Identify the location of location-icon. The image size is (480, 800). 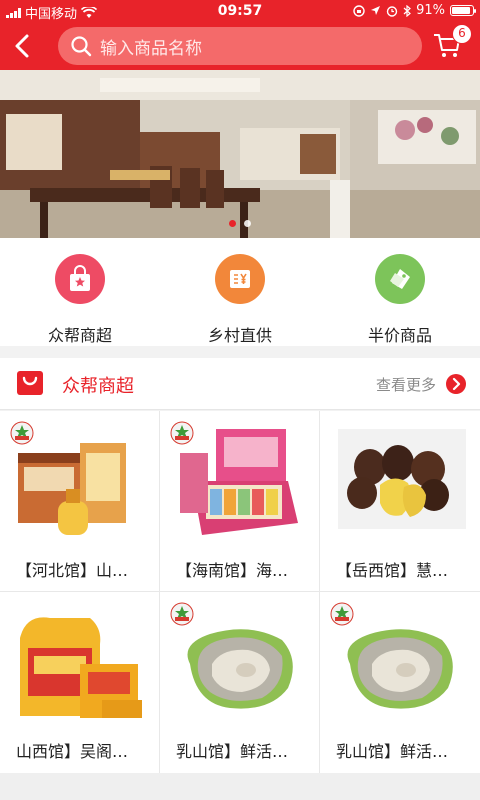
(376, 10).